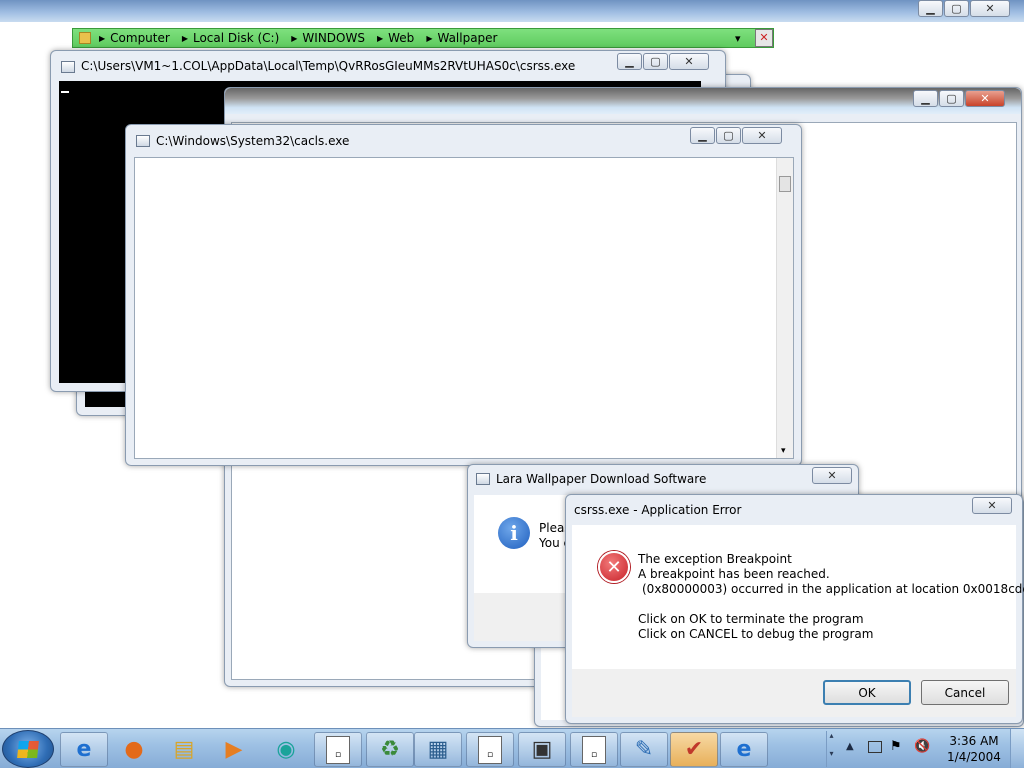  What do you see at coordinates (896, 746) in the screenshot?
I see `action-center-flag-icon: ⚑` at bounding box center [896, 746].